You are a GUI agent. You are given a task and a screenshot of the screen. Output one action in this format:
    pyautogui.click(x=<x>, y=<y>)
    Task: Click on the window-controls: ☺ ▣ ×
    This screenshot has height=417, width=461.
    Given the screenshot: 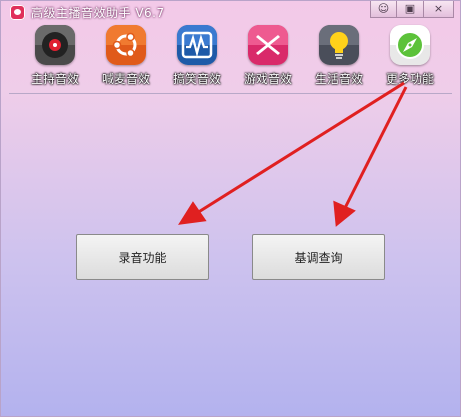 What is the action you would take?
    pyautogui.click(x=412, y=9)
    